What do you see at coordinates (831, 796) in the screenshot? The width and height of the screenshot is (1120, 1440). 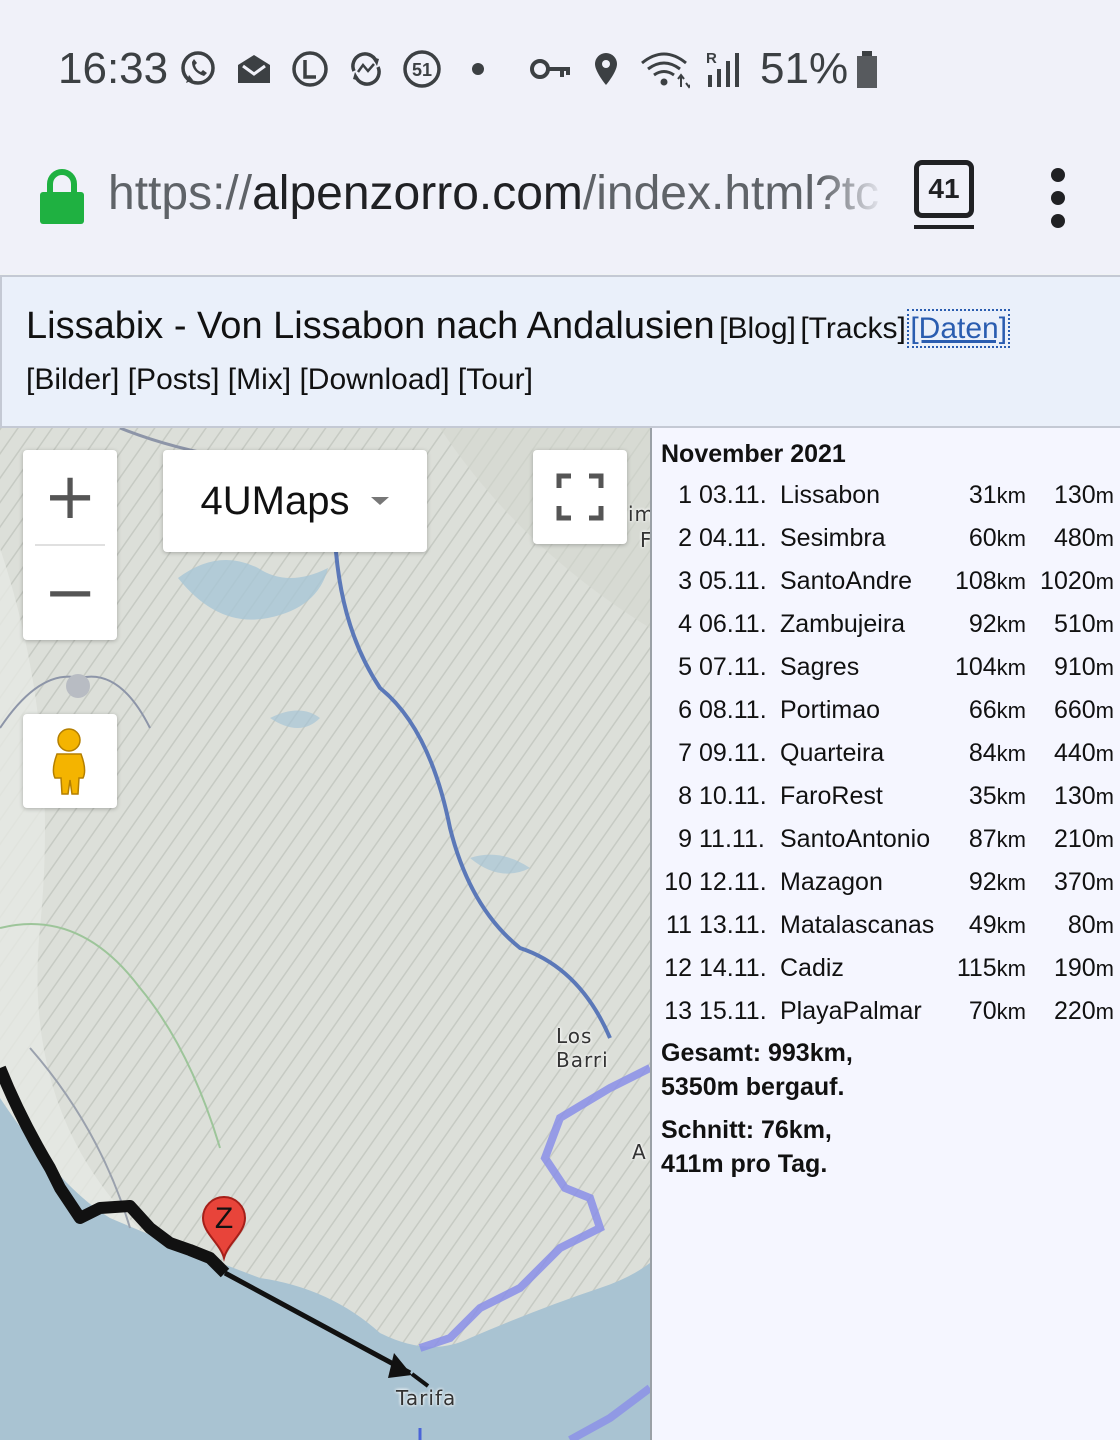 I see `day-place: FaroRest` at bounding box center [831, 796].